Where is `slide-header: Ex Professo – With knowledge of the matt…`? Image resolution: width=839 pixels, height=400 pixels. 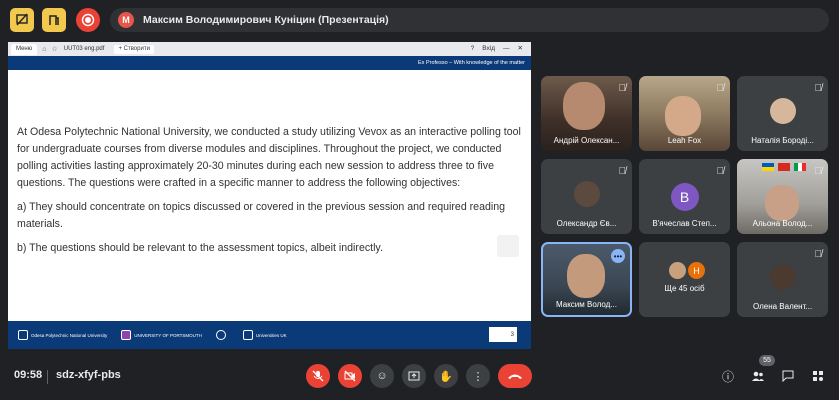 slide-header: Ex Professo – With knowledge of the matt… is located at coordinates (269, 63).